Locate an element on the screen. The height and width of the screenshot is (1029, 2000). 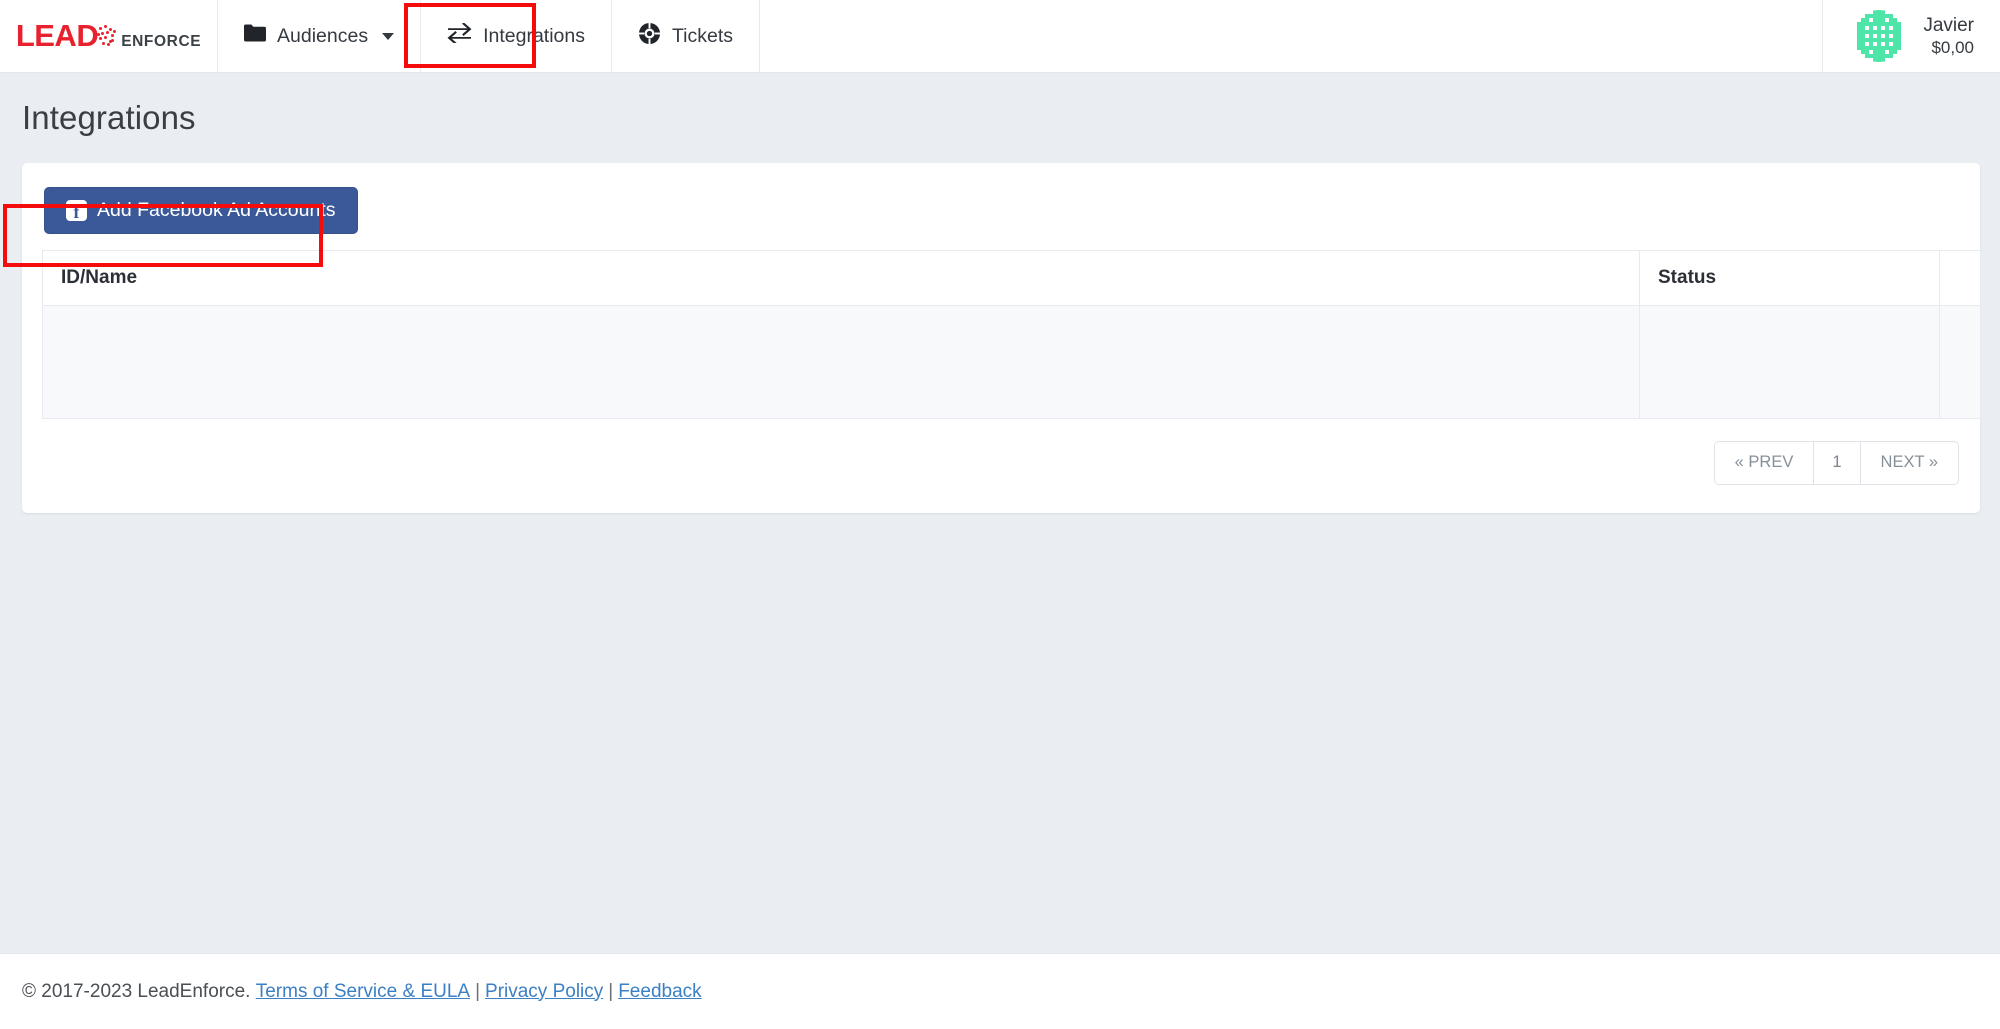
table-header: ID/Name Status is located at coordinates (1011, 278).